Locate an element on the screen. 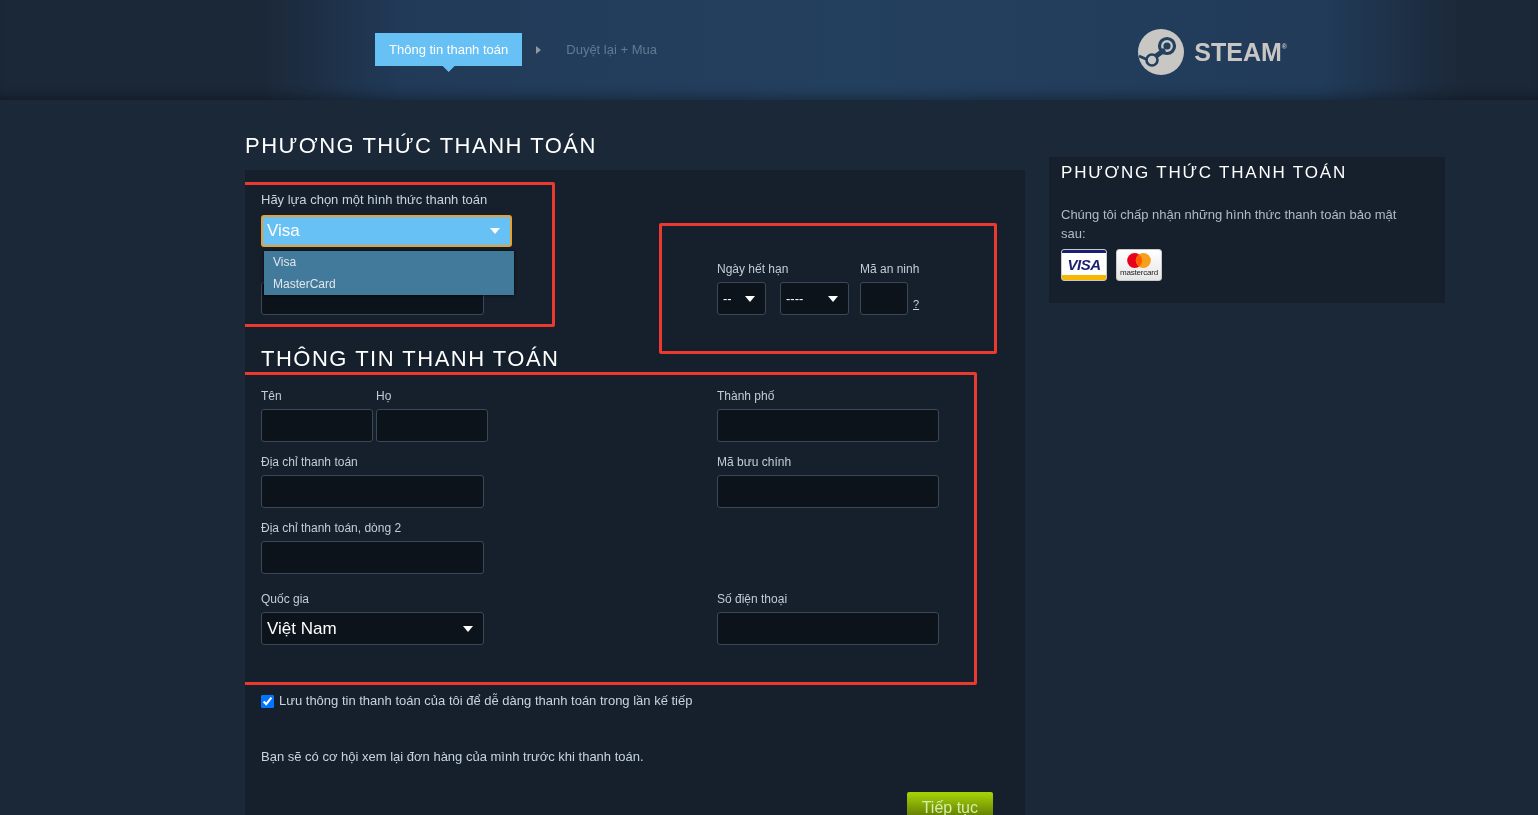  field-label: Quốc gia is located at coordinates (286, 599).